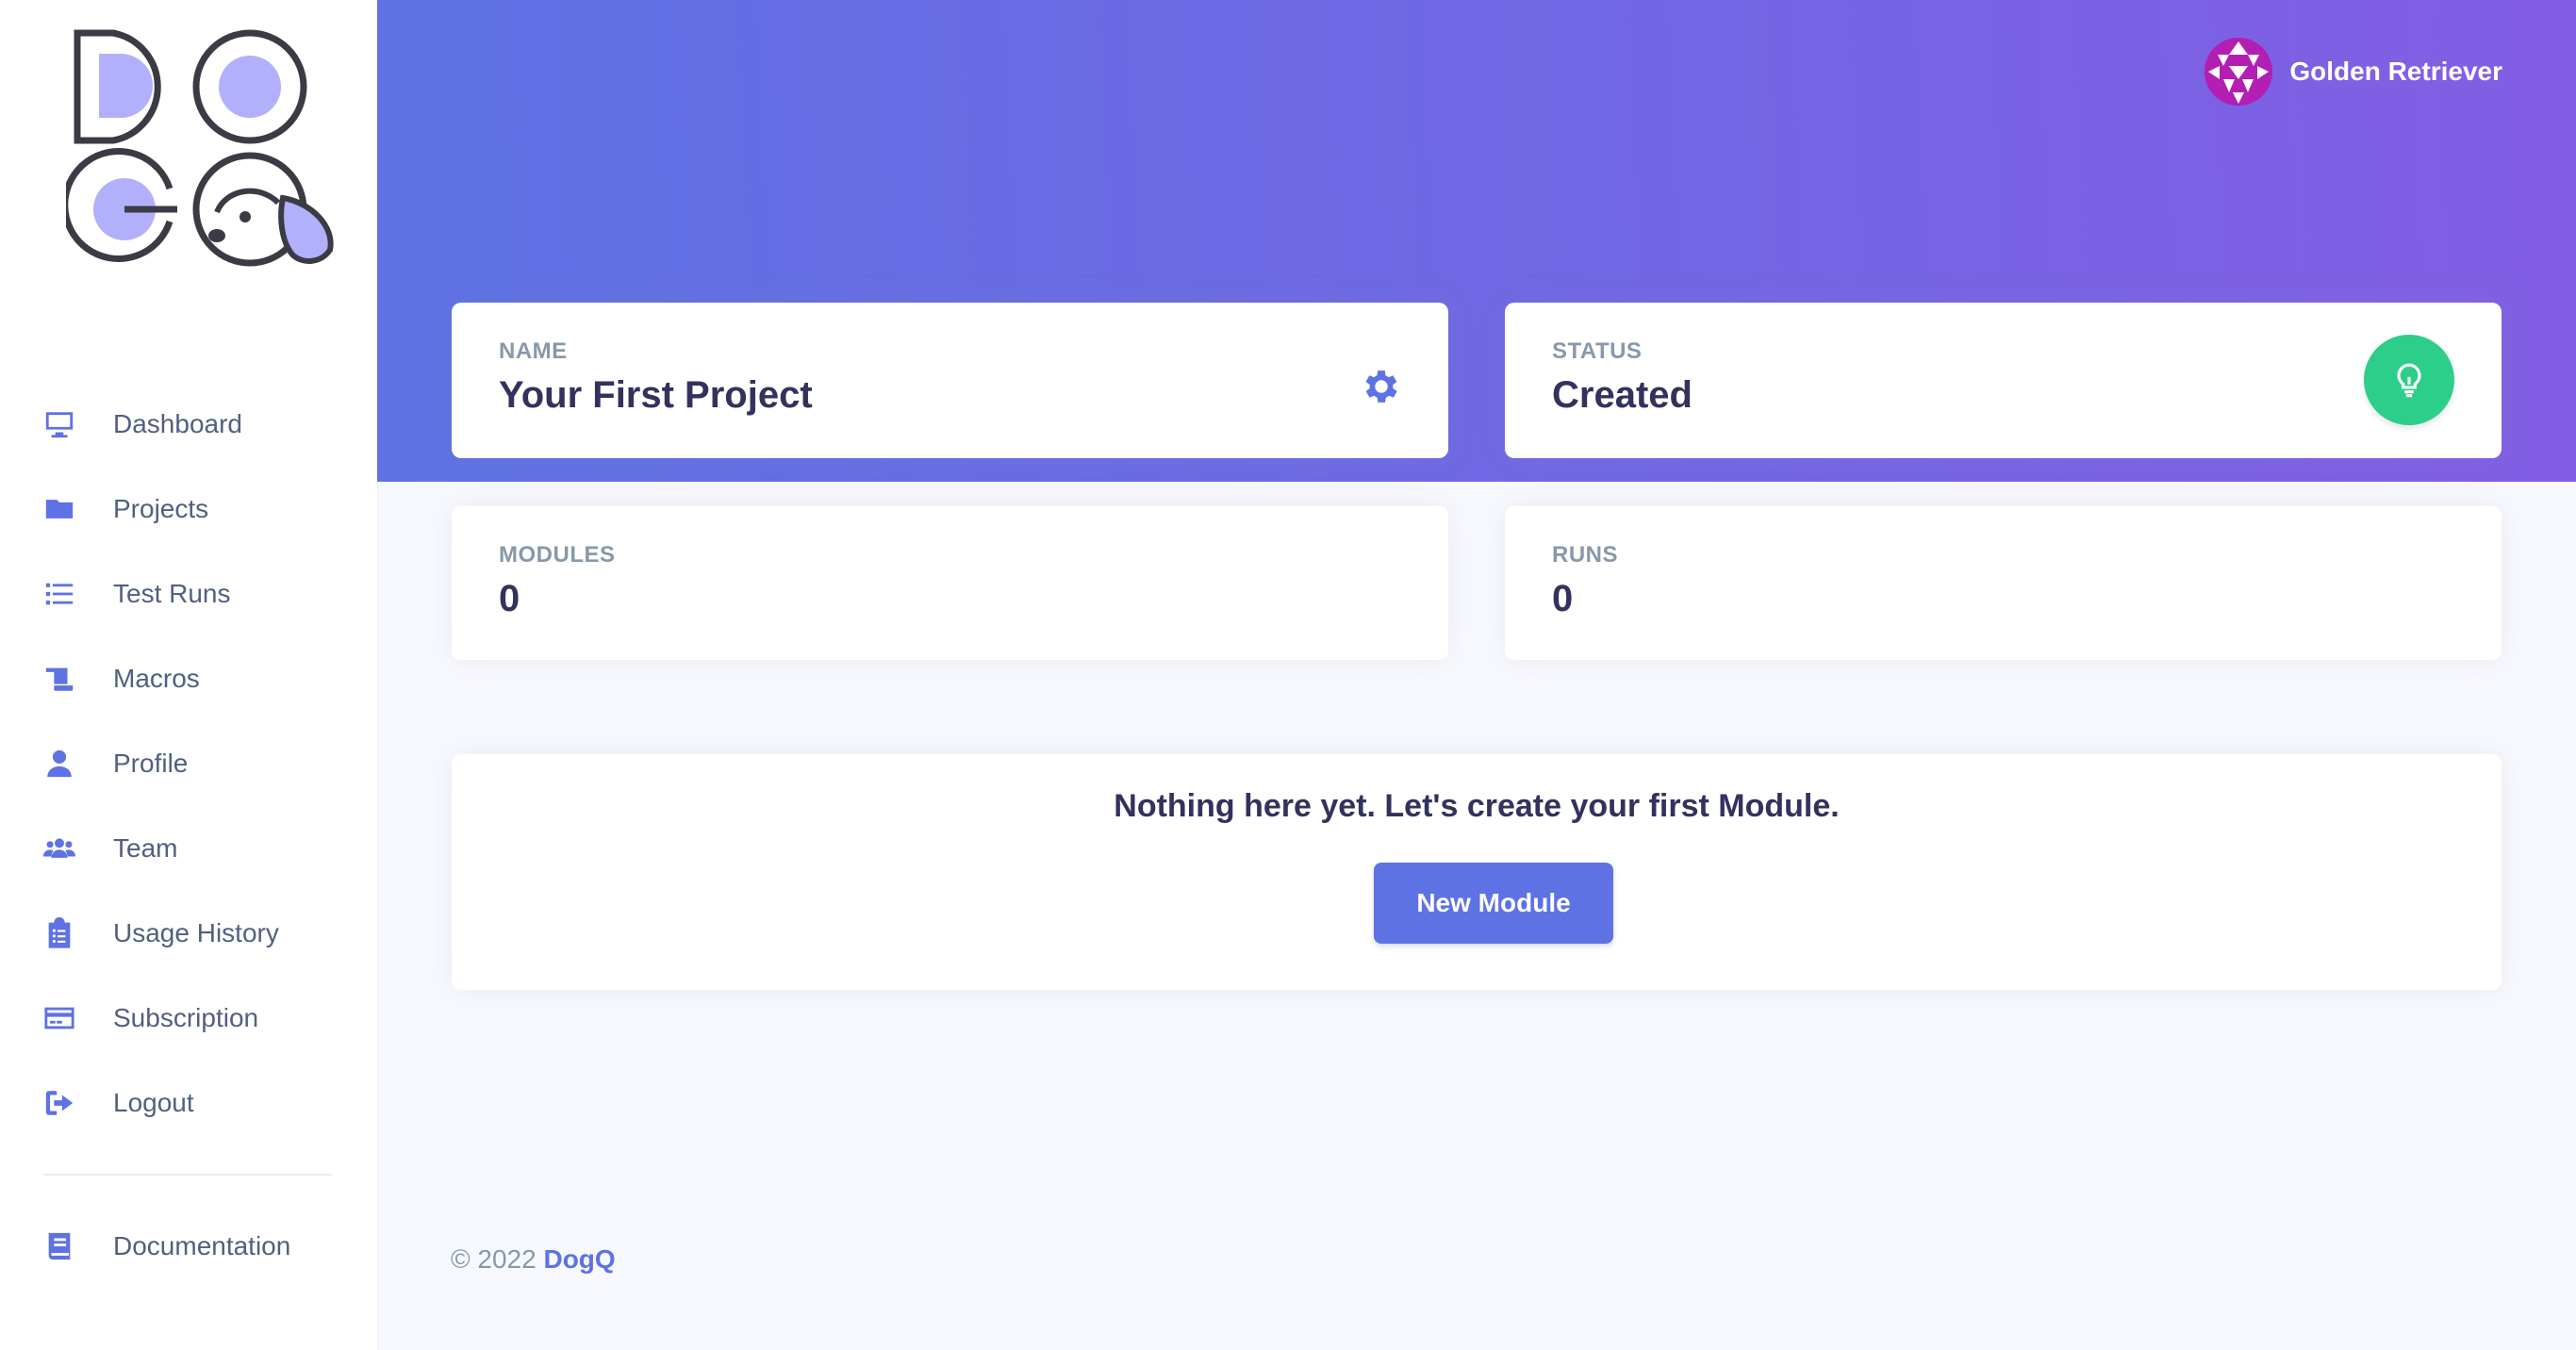 The width and height of the screenshot is (2576, 1350). What do you see at coordinates (153, 1102) in the screenshot?
I see `sidebar-item-label: Logout` at bounding box center [153, 1102].